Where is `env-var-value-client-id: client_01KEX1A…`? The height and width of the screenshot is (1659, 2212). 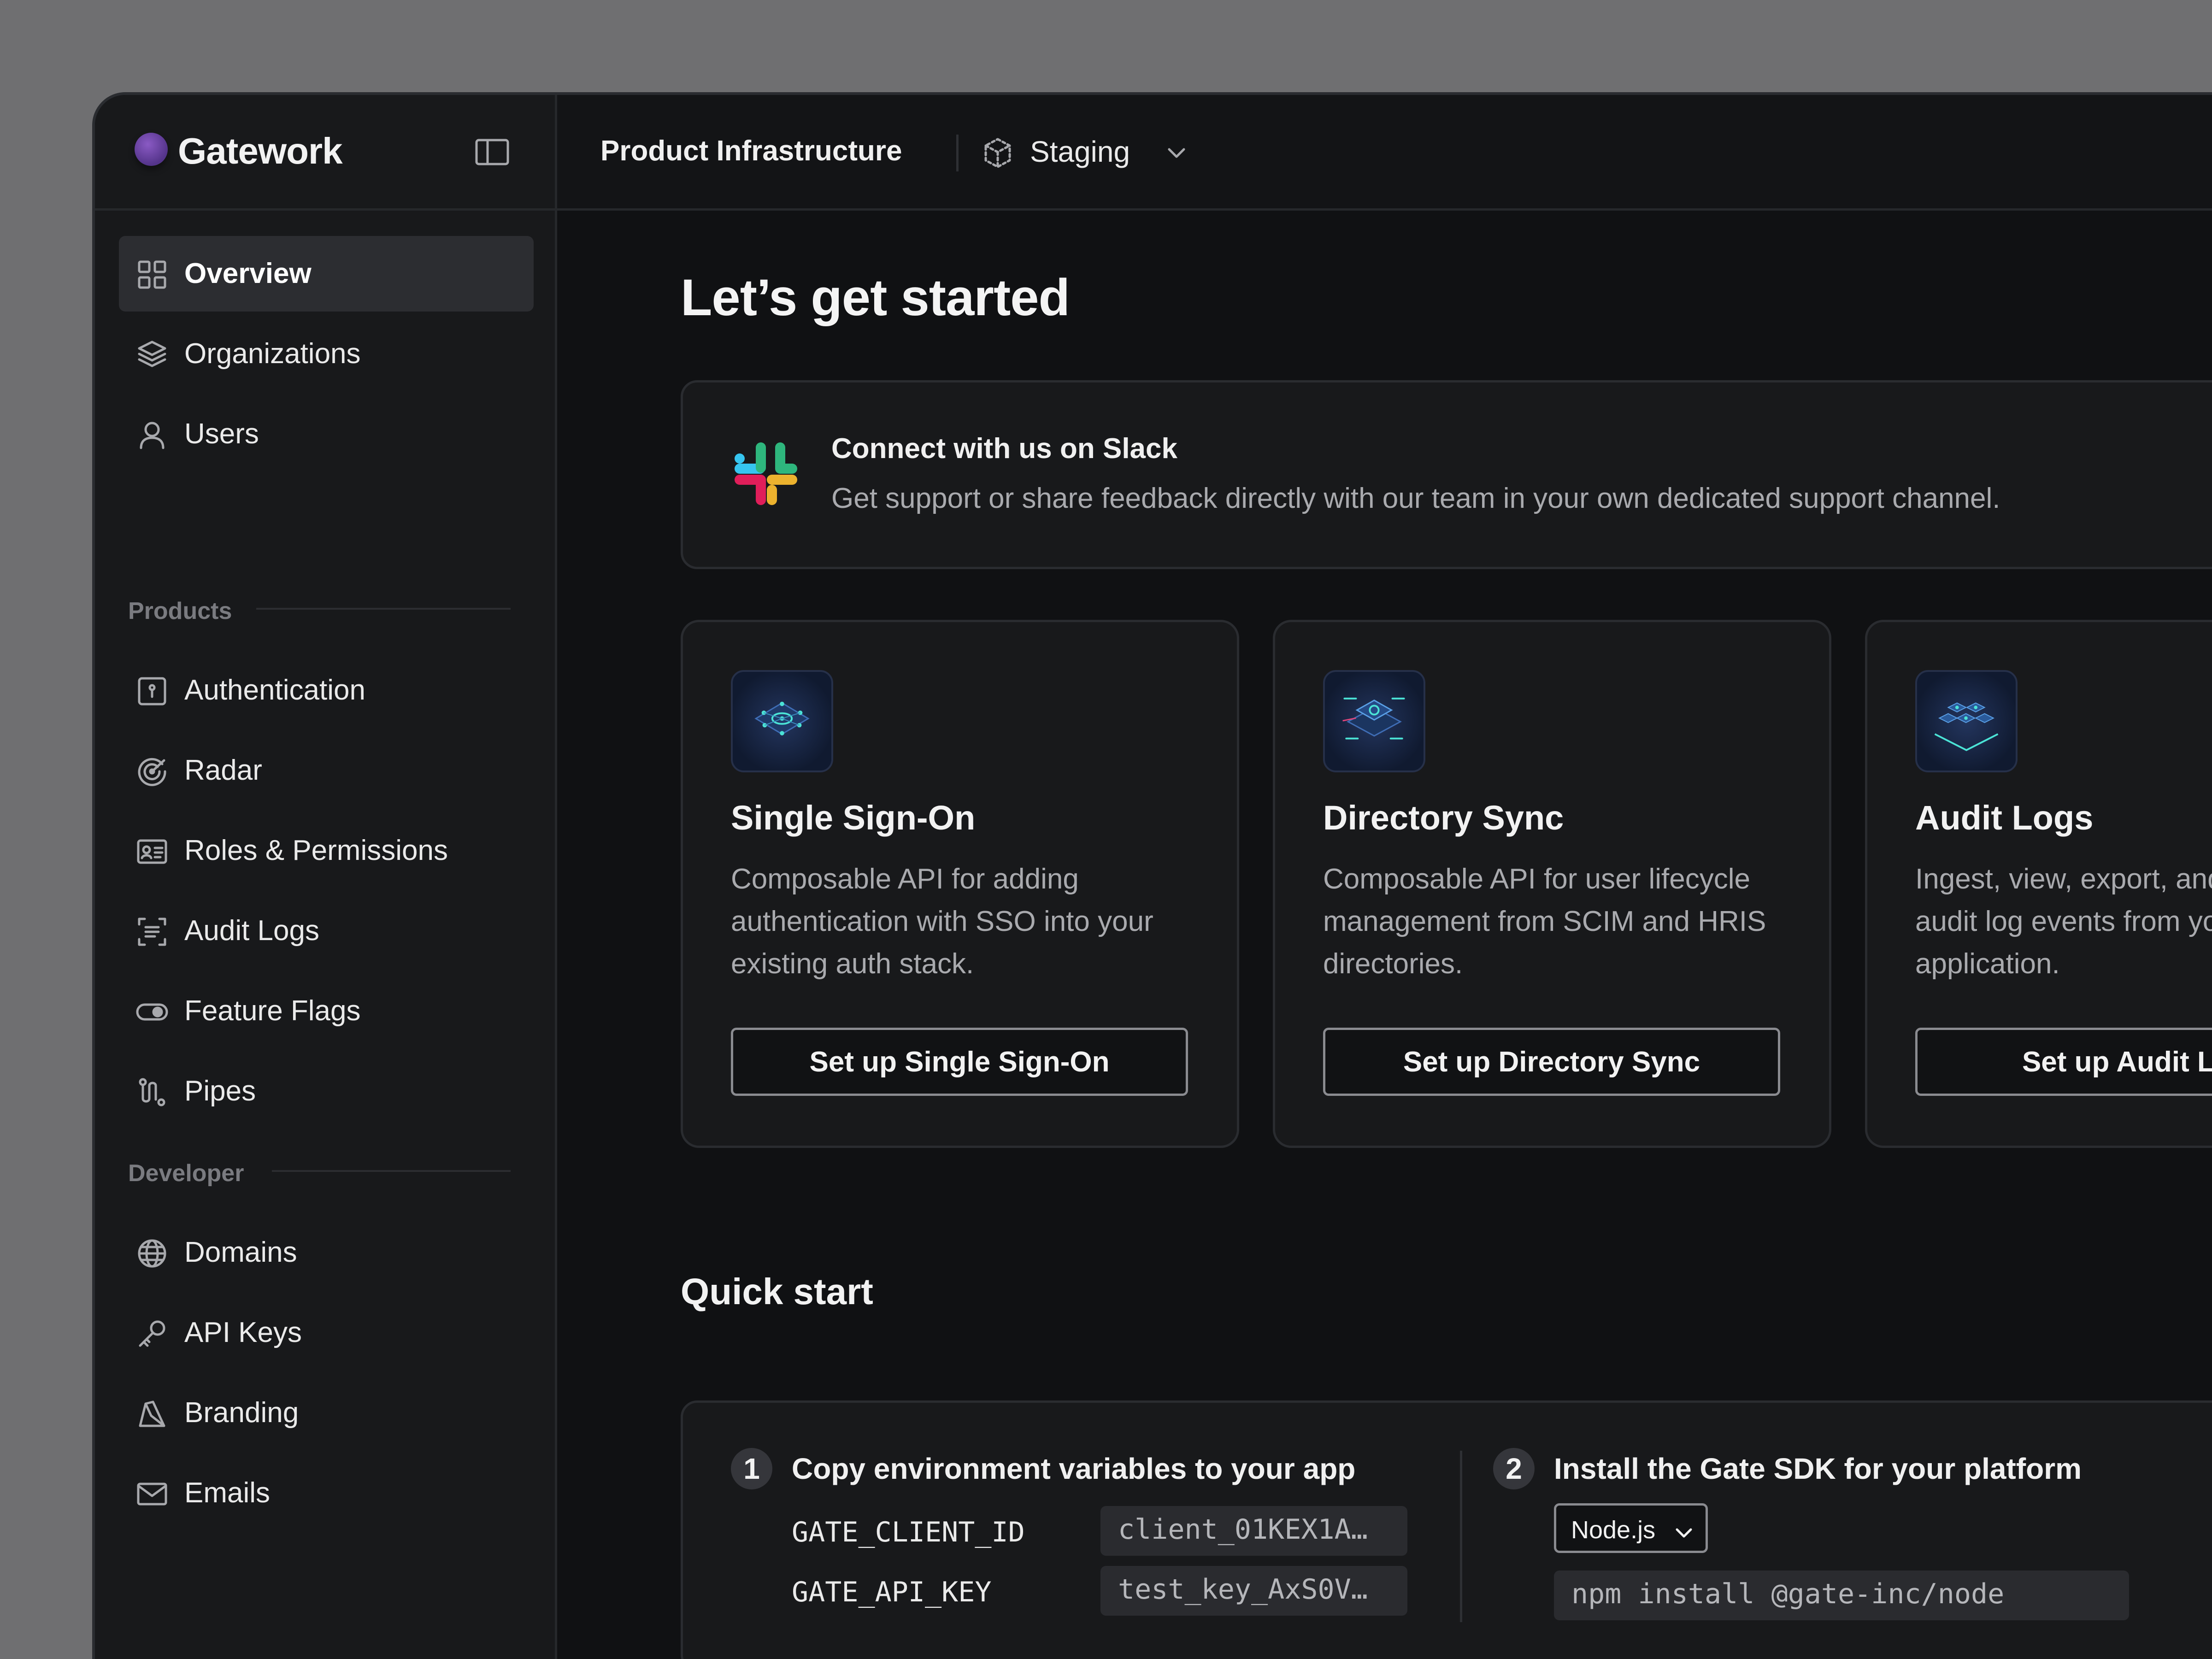
env-var-value-client-id: client_01KEX1A… is located at coordinates (1253, 1531).